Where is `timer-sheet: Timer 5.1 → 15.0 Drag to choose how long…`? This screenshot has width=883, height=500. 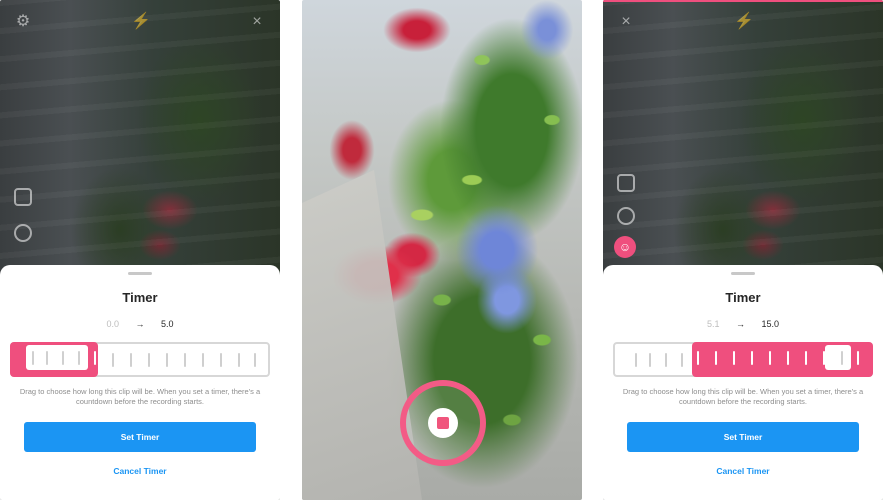
timer-sheet: Timer 5.1 → 15.0 Drag to choose how long… is located at coordinates (743, 382).